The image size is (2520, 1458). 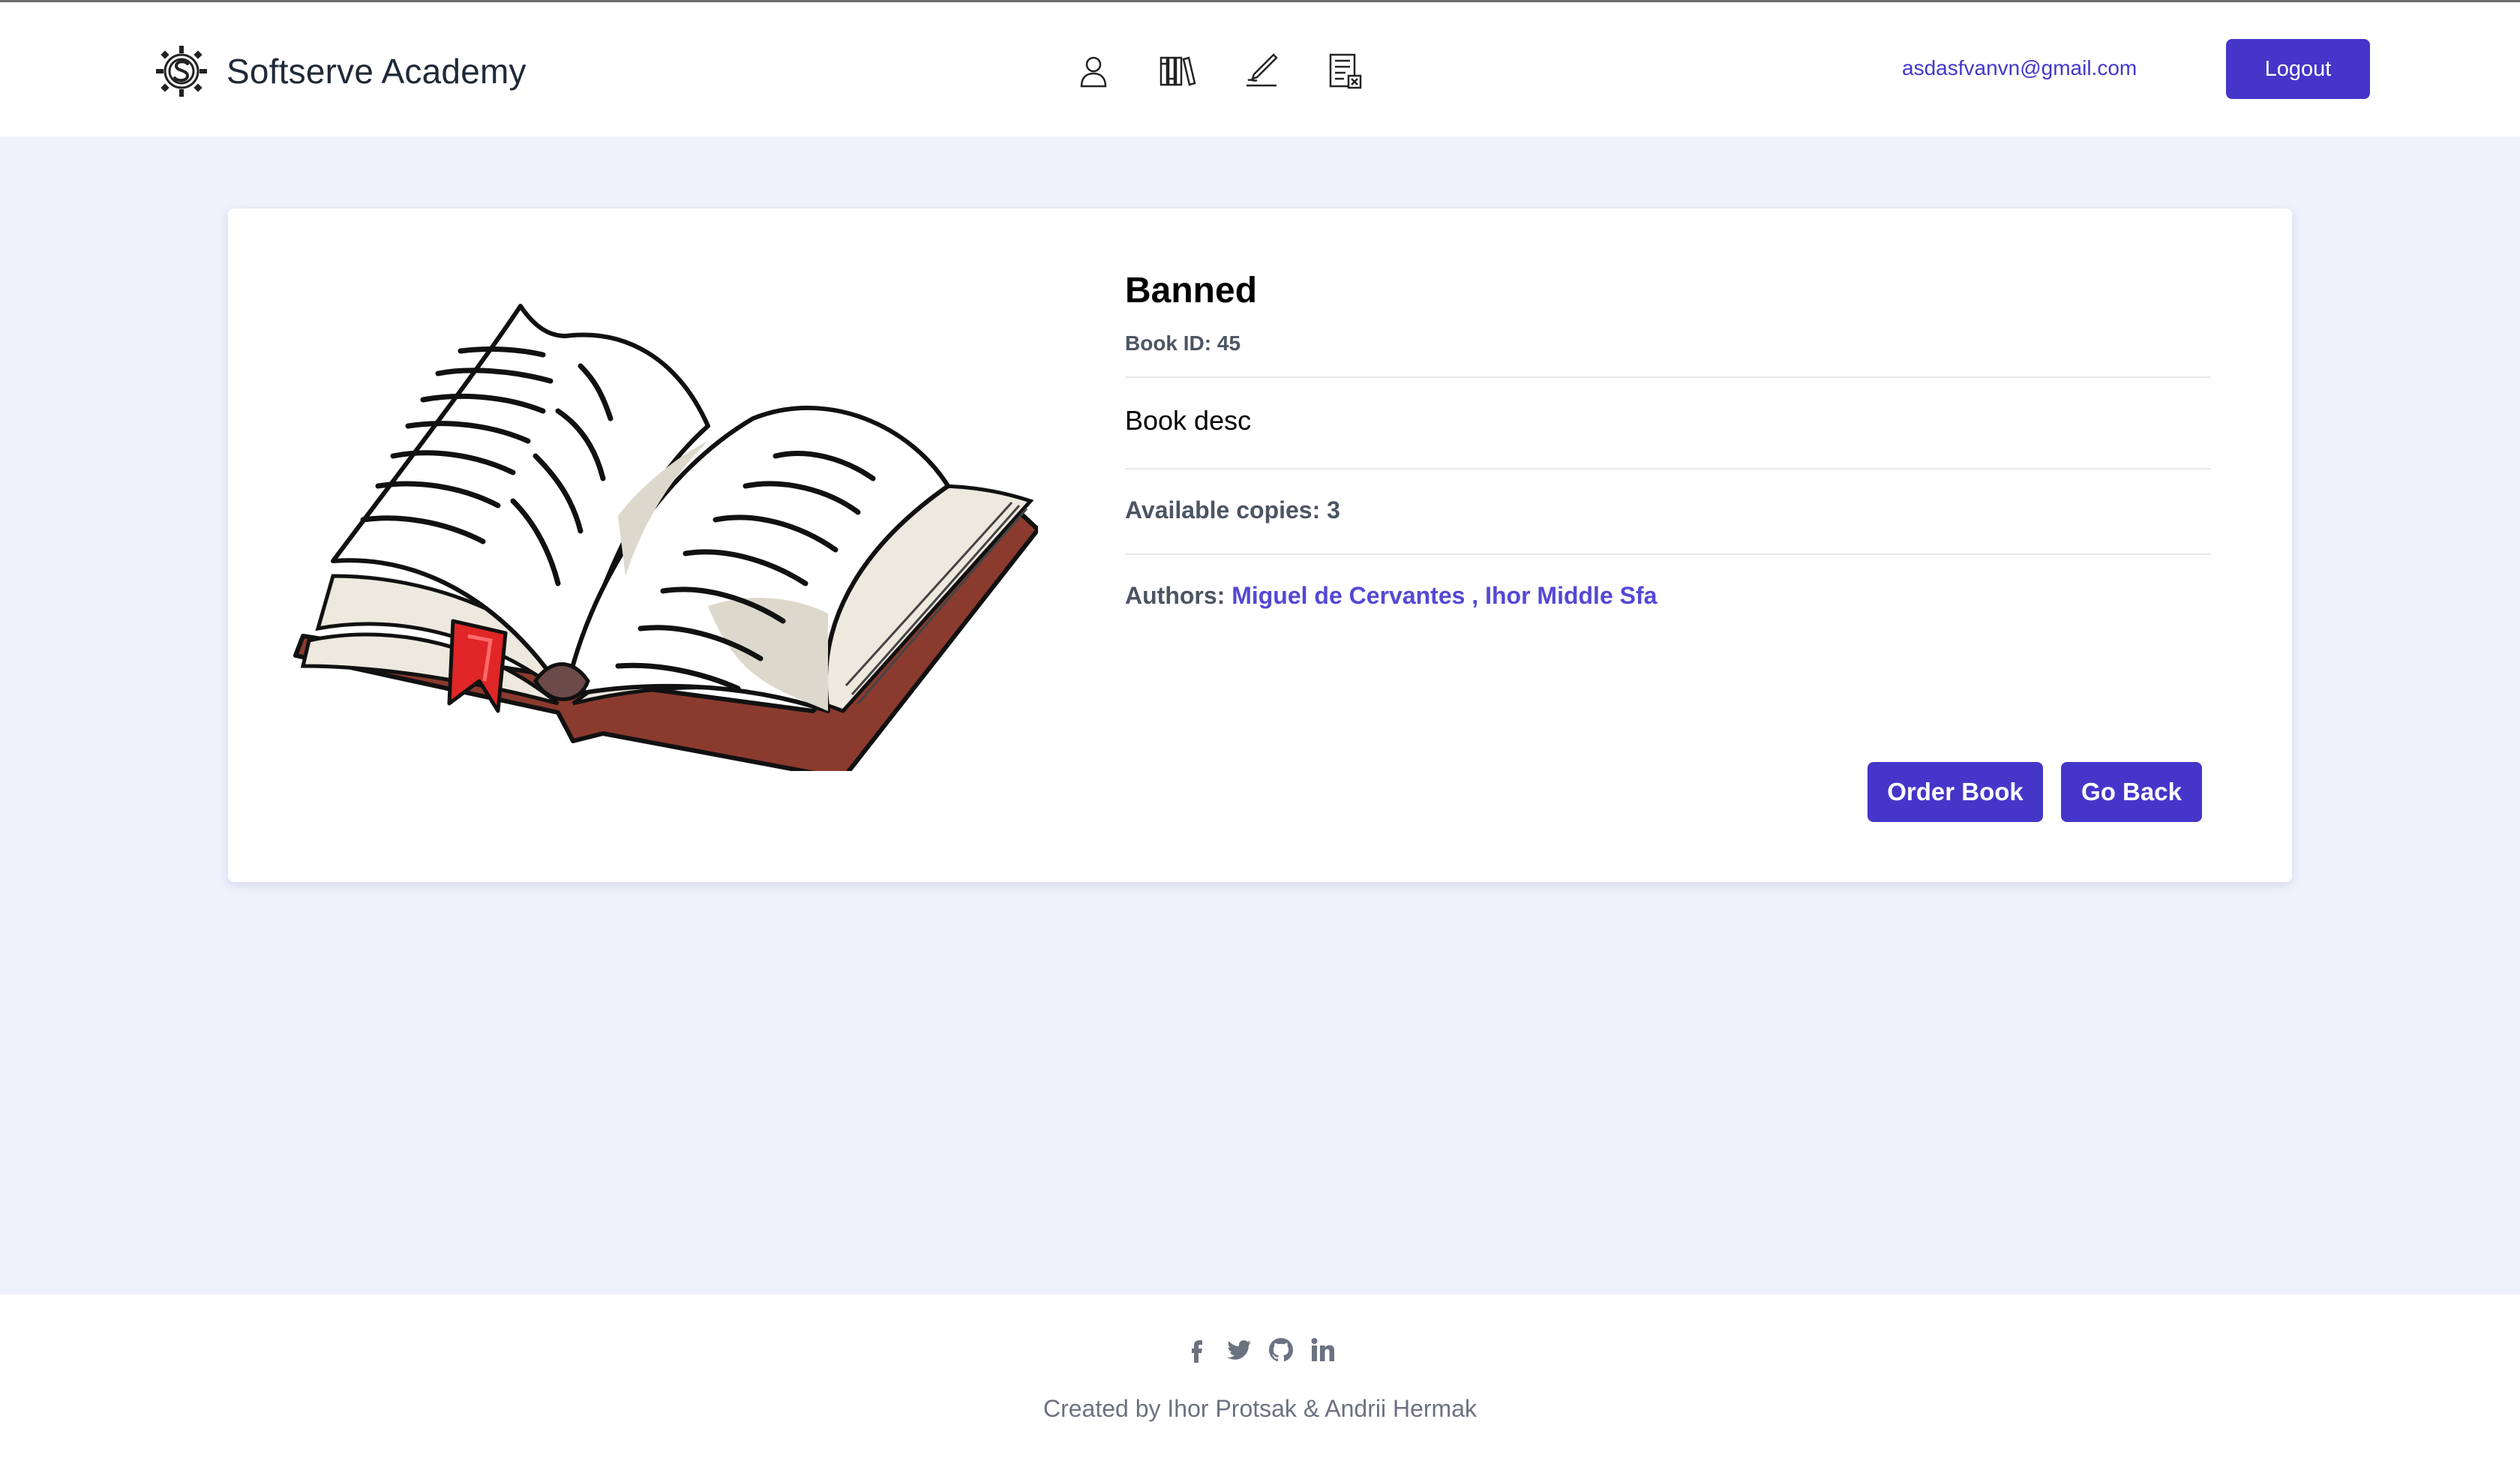 I want to click on book-description: Book desc, so click(x=1188, y=420).